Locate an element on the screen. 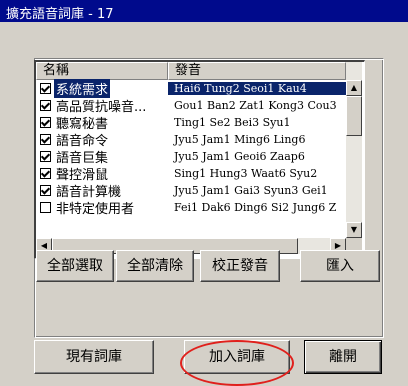 The height and width of the screenshot is (386, 408). name-cell: 非特定使用者 is located at coordinates (102, 207).